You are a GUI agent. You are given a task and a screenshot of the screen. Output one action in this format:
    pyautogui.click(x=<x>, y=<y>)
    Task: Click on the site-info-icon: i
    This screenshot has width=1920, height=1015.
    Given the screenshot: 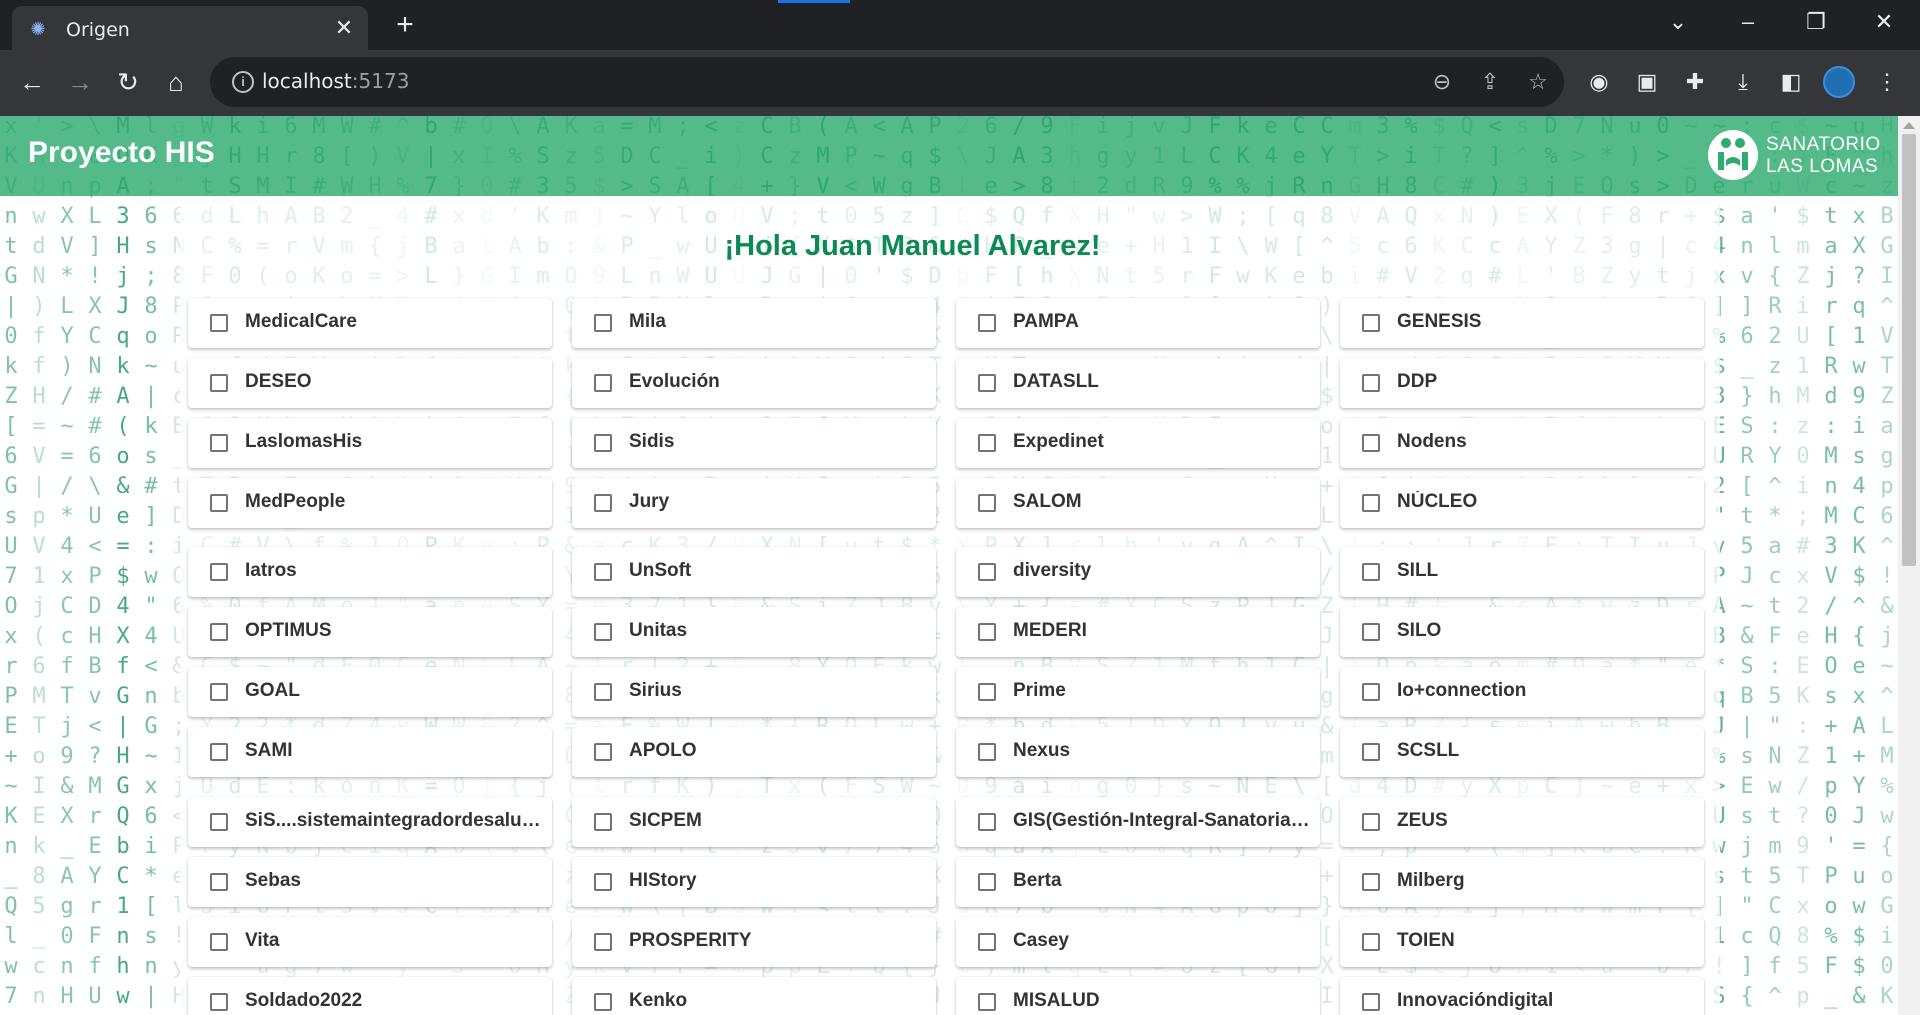 What is the action you would take?
    pyautogui.click(x=243, y=82)
    